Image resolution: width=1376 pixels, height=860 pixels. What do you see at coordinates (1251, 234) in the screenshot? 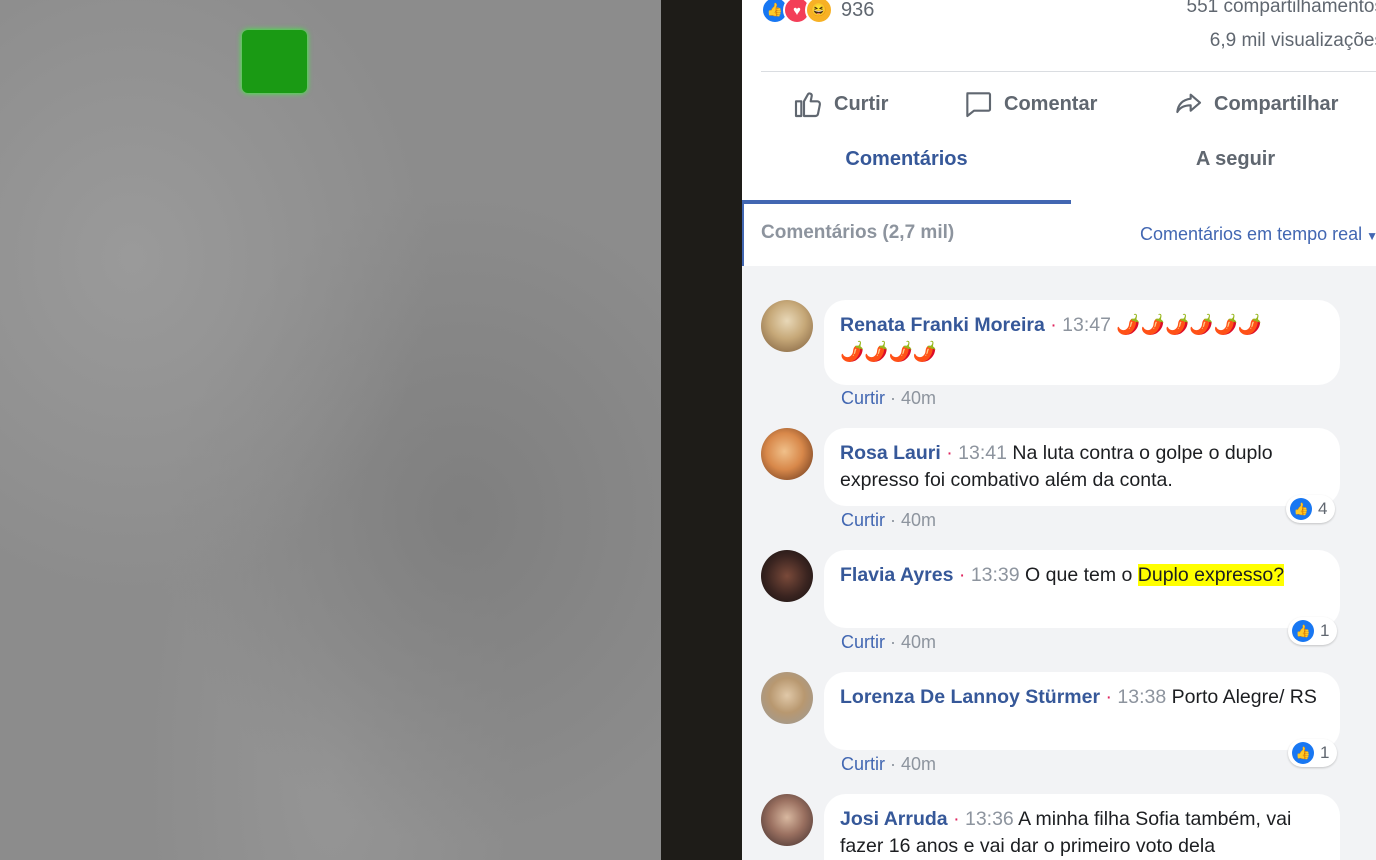
I see `comments-filter-label: Comentários em tempo real` at bounding box center [1251, 234].